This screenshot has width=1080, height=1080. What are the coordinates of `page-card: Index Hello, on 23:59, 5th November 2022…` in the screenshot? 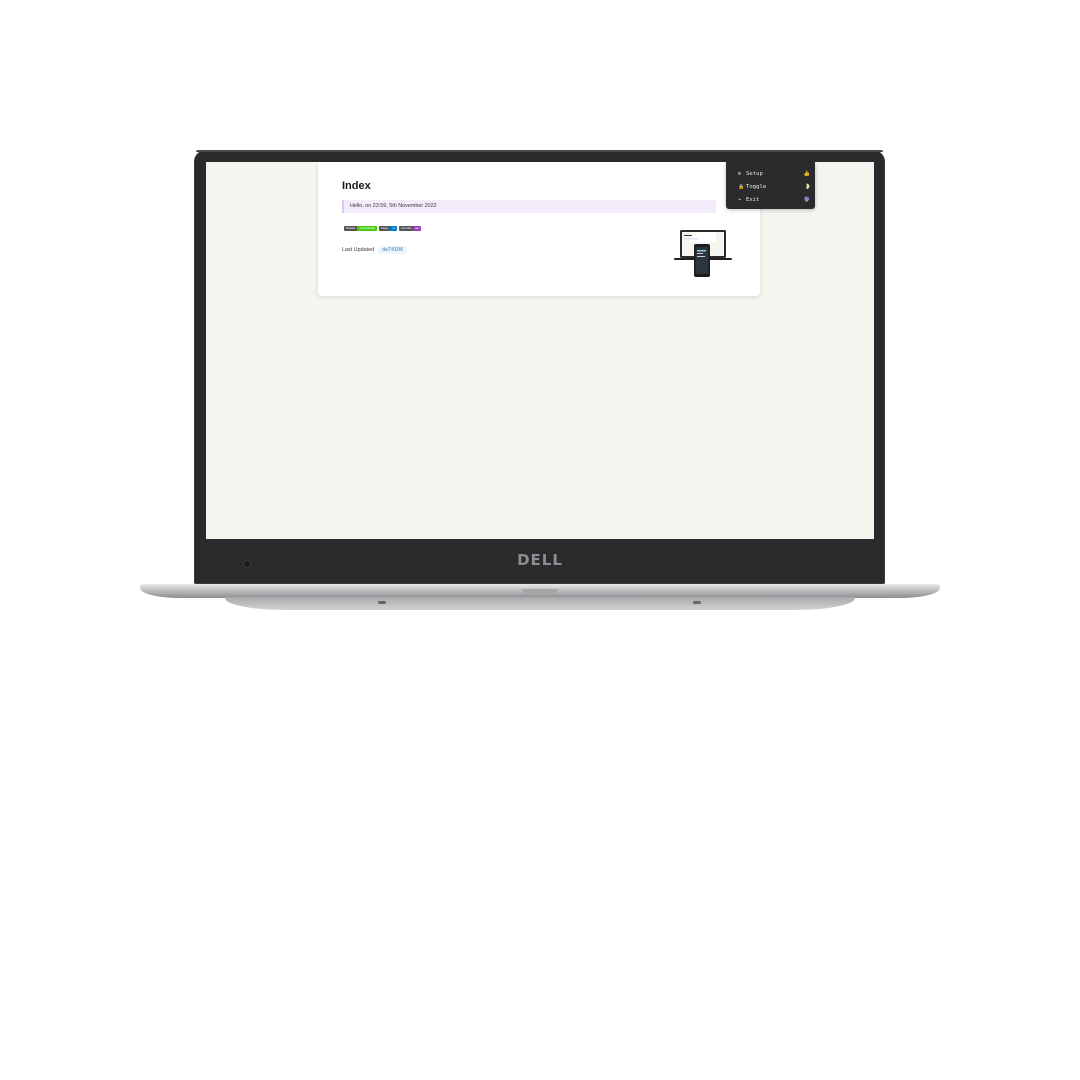 It's located at (539, 229).